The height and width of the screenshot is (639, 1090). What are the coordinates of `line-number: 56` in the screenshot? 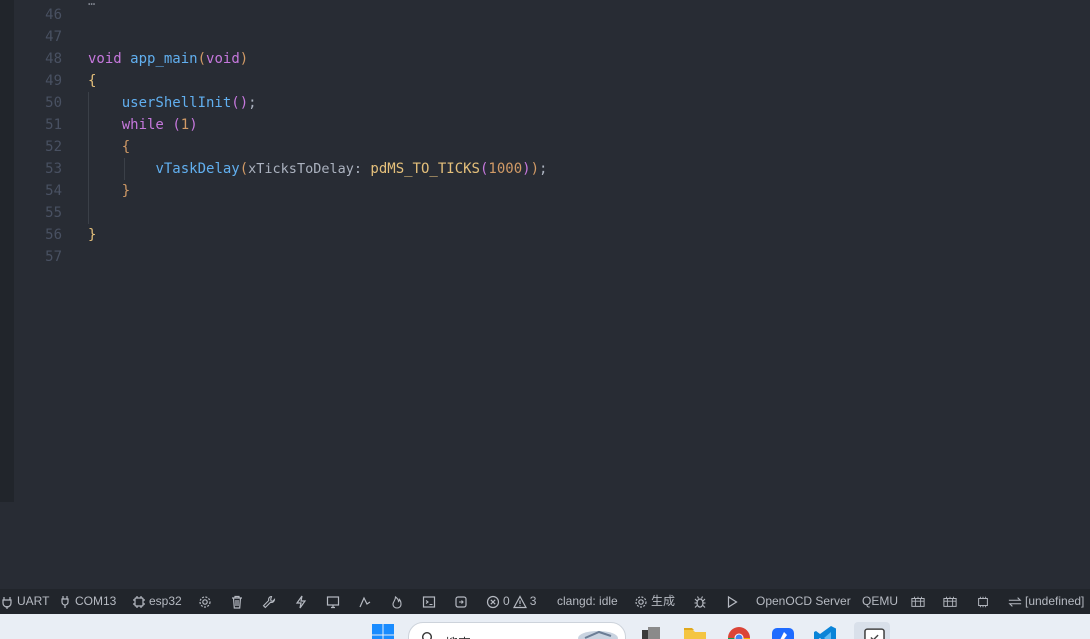 It's located at (53, 235).